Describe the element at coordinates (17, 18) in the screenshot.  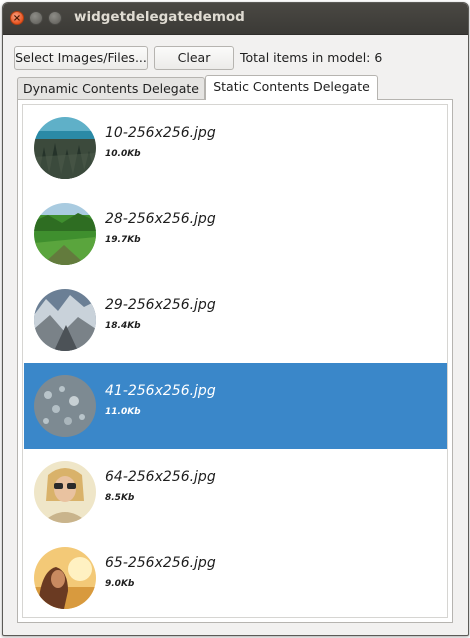
I see `close-icon: ×` at that location.